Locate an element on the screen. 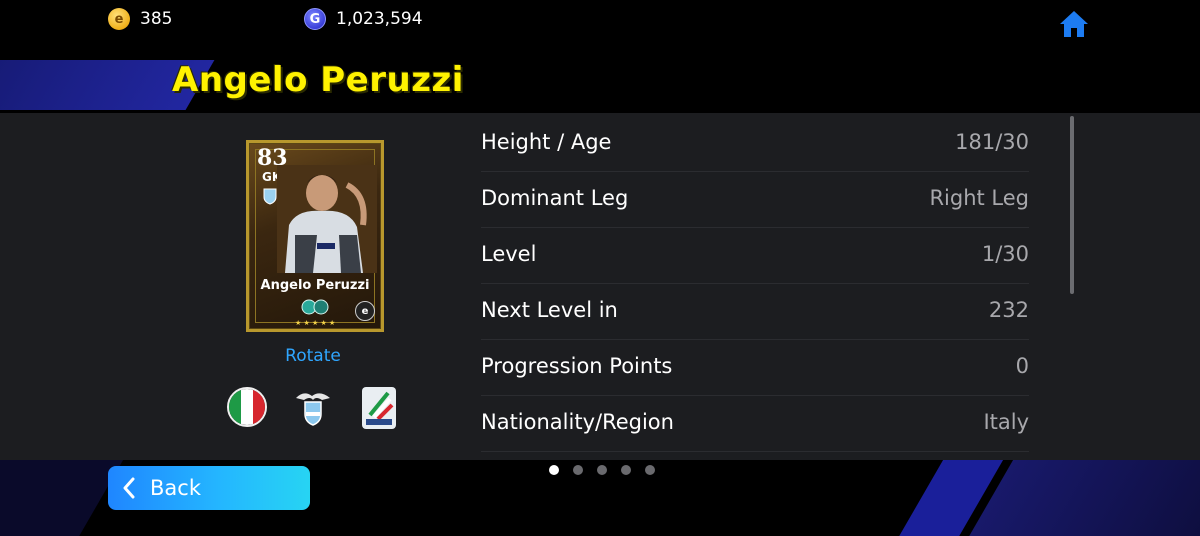 This screenshot has height=536, width=1200. detail-label: Progression Points is located at coordinates (577, 366).